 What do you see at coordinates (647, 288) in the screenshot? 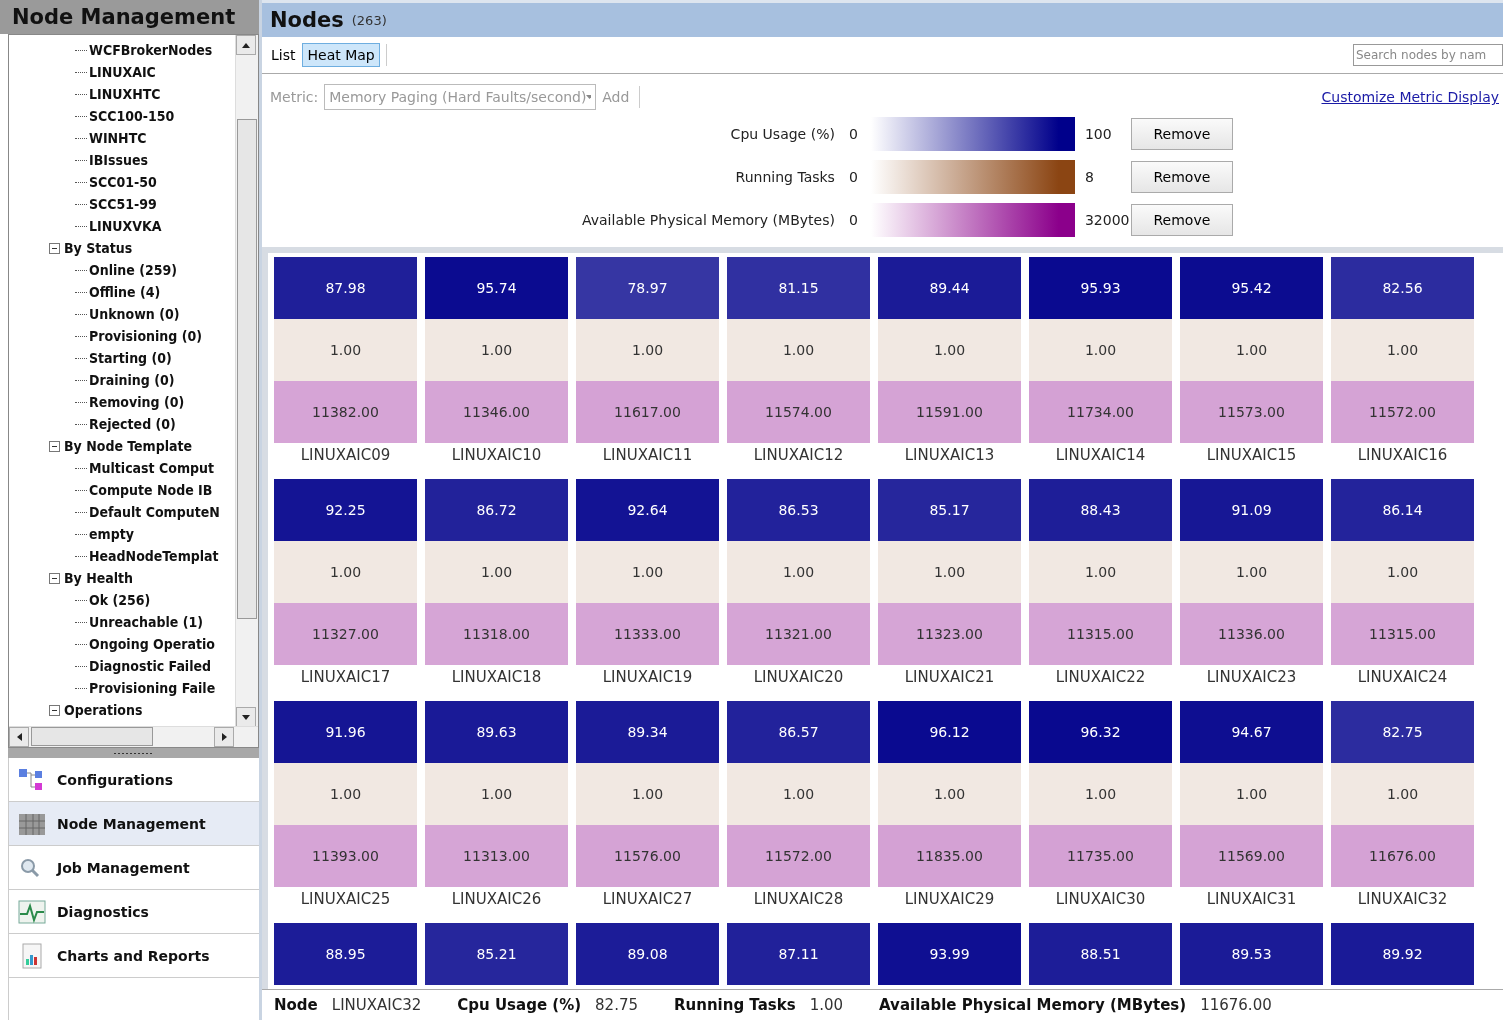
I see `heat-cell: 78.97` at bounding box center [647, 288].